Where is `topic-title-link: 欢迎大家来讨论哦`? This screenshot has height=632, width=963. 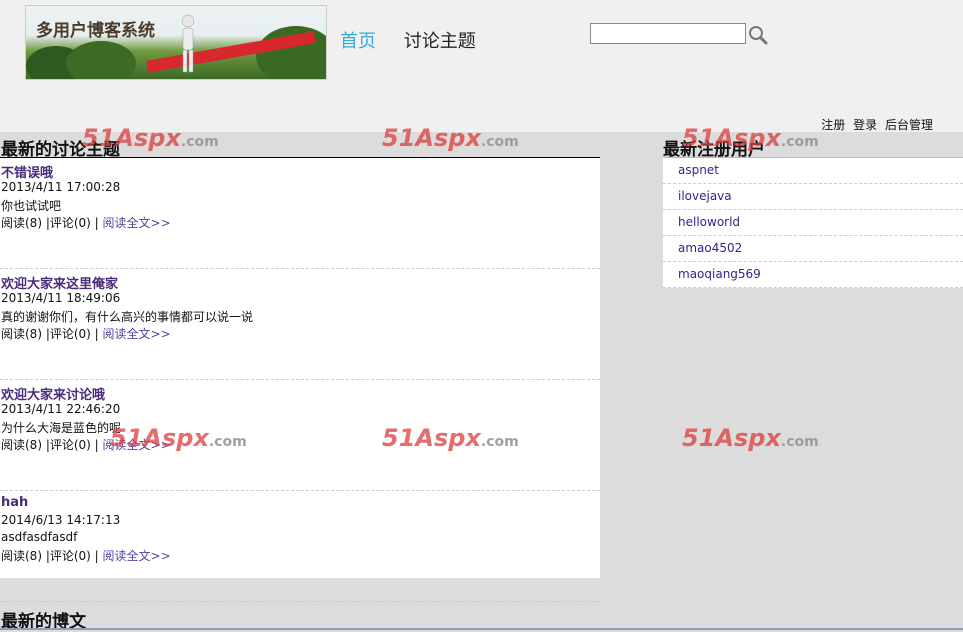
topic-title-link: 欢迎大家来讨论哦 is located at coordinates (53, 393).